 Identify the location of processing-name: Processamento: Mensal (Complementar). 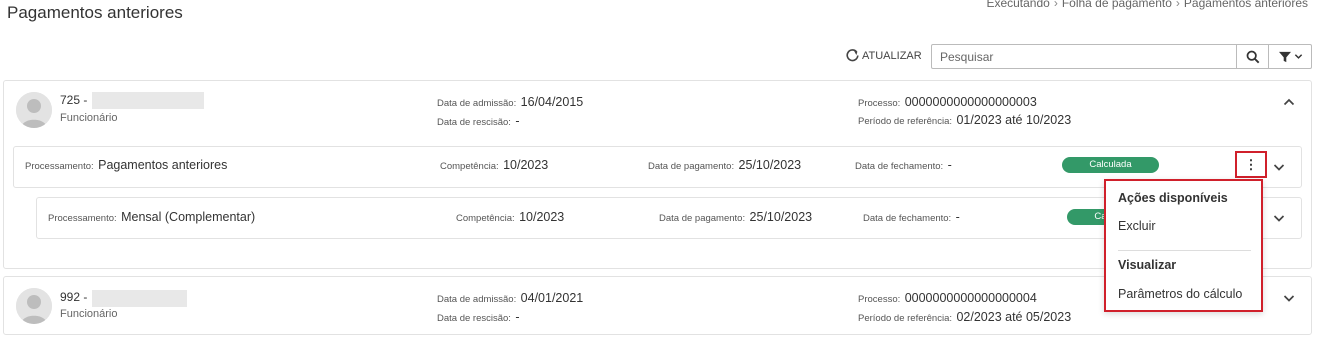
(152, 217).